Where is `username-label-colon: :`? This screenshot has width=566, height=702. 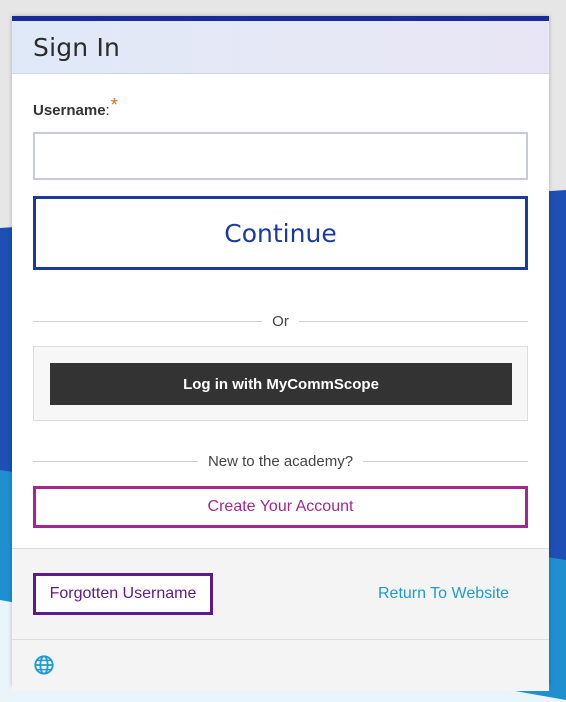 username-label-colon: : is located at coordinates (107, 110).